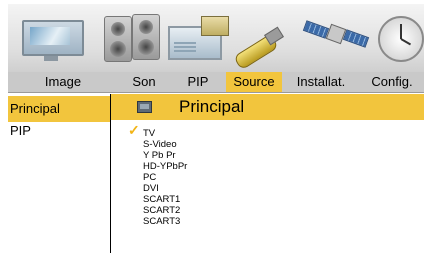  I want to click on tab-source: Source, so click(254, 82).